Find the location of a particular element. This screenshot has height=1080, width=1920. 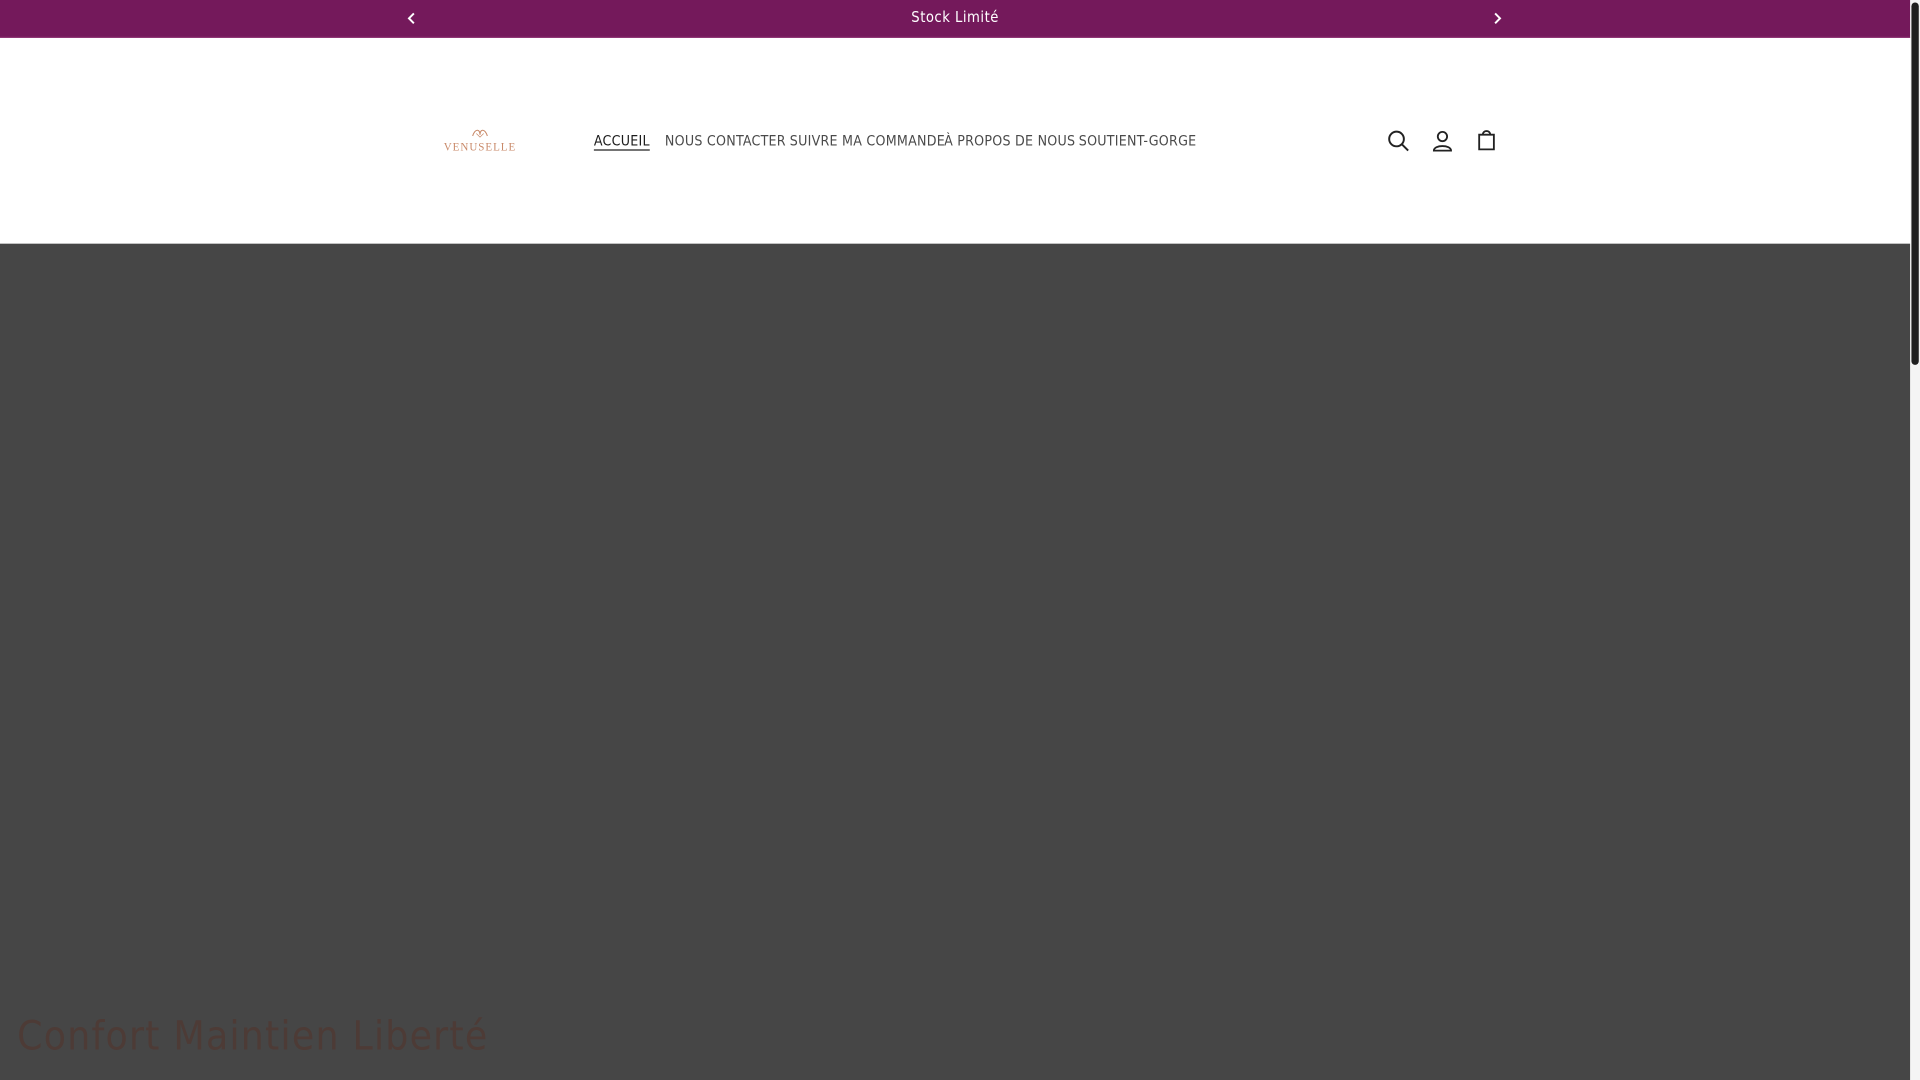

nav-accueil: ACCUEIL is located at coordinates (622, 140).